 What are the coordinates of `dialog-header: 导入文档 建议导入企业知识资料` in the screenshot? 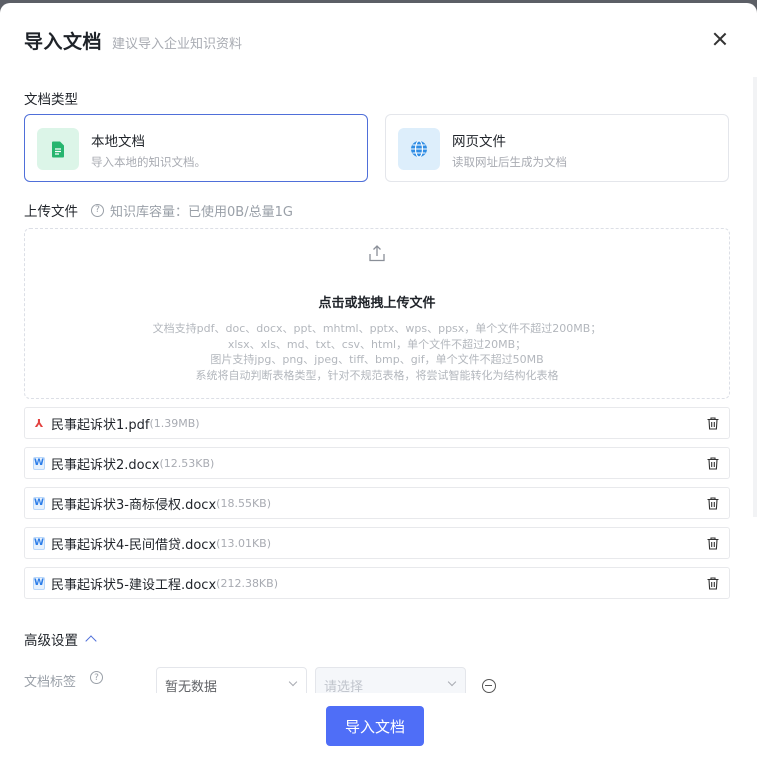 It's located at (133, 41).